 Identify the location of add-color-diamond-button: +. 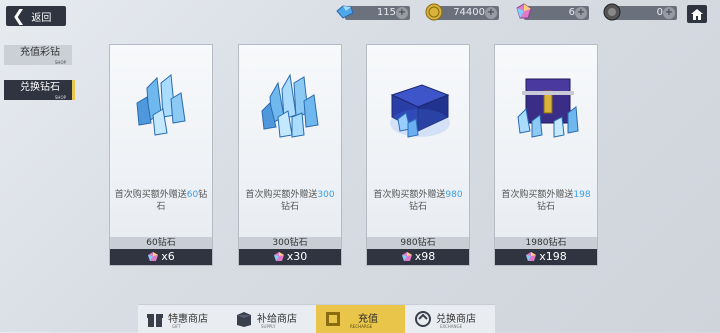
(581, 13).